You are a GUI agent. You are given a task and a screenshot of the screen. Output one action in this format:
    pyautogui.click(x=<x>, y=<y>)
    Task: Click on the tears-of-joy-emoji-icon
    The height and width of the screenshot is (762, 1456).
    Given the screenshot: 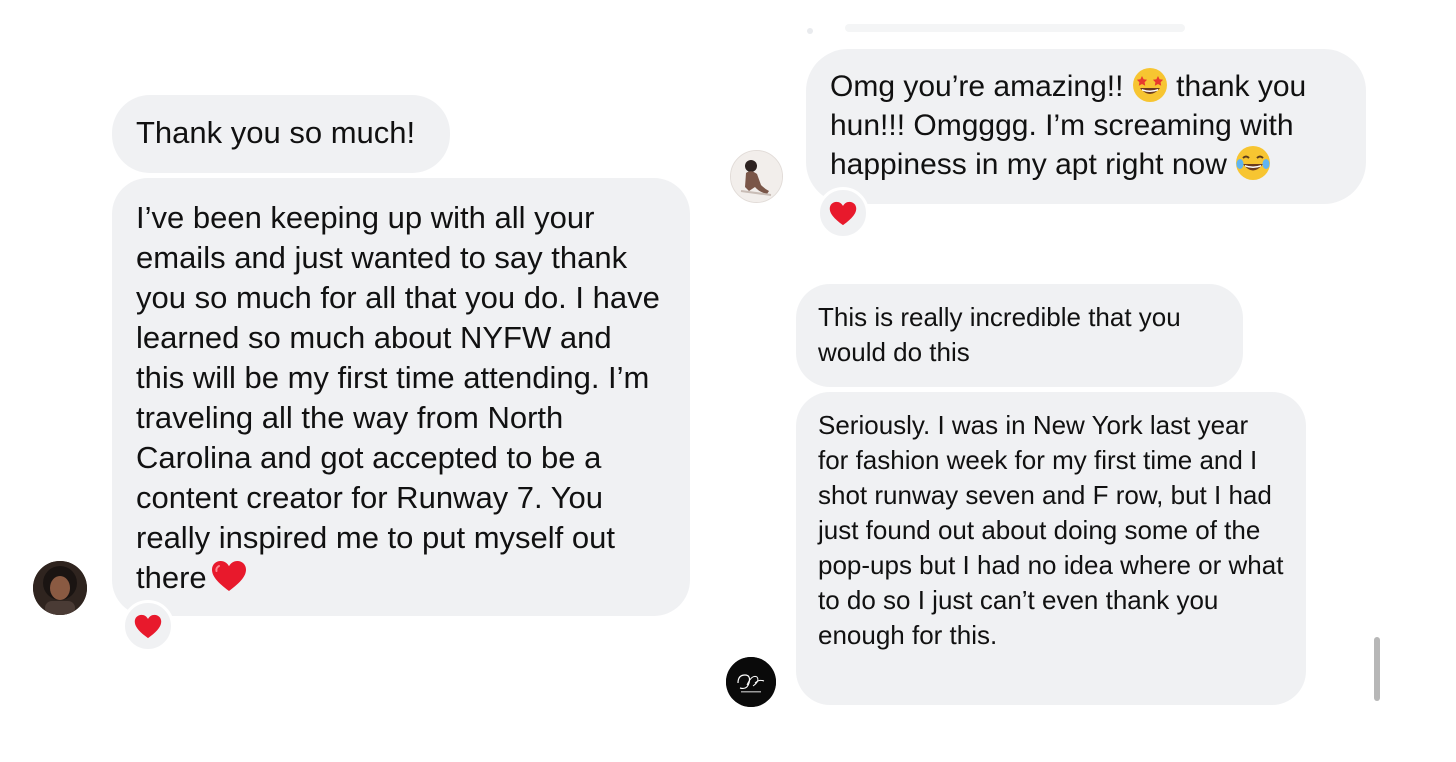 What is the action you would take?
    pyautogui.click(x=1253, y=163)
    